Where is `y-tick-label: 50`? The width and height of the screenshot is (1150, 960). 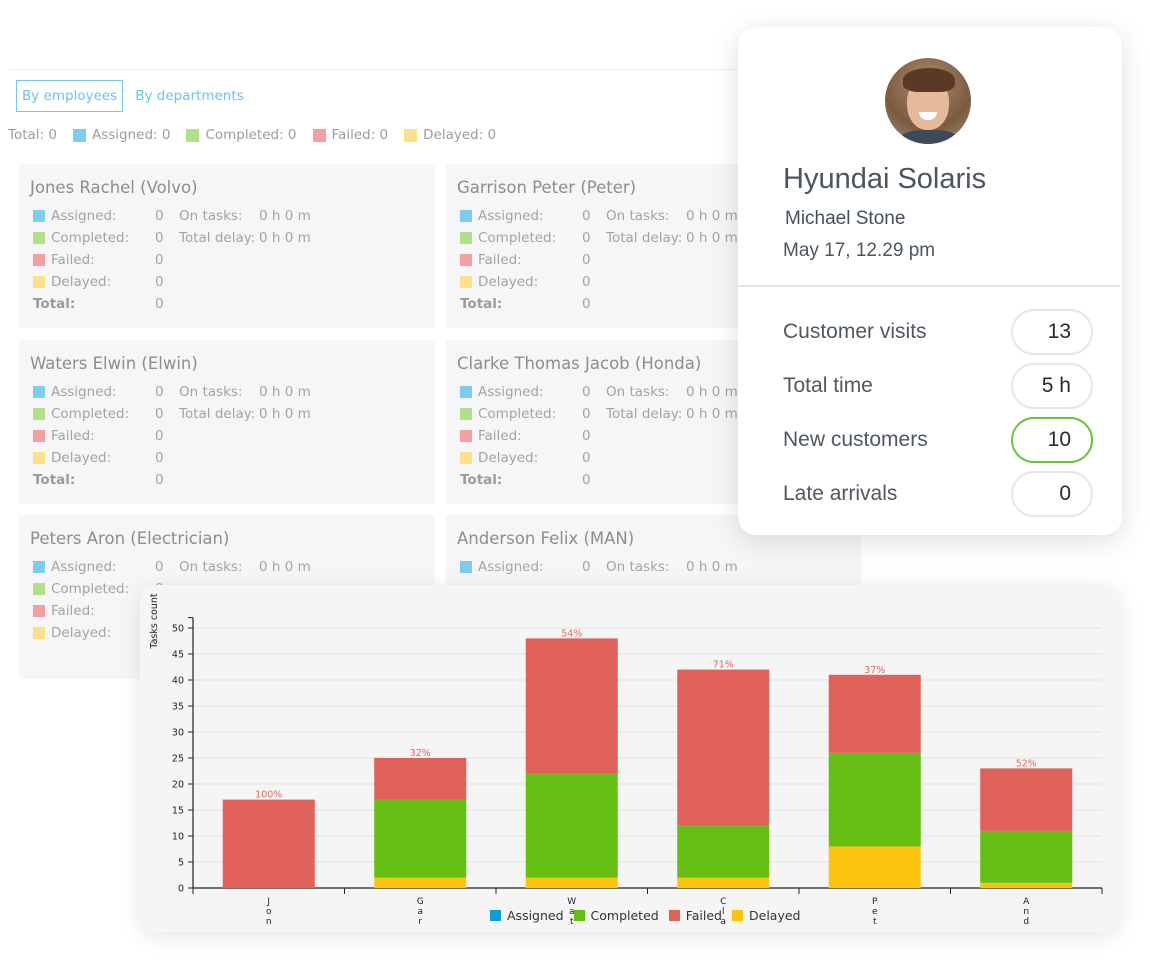 y-tick-label: 50 is located at coordinates (178, 629).